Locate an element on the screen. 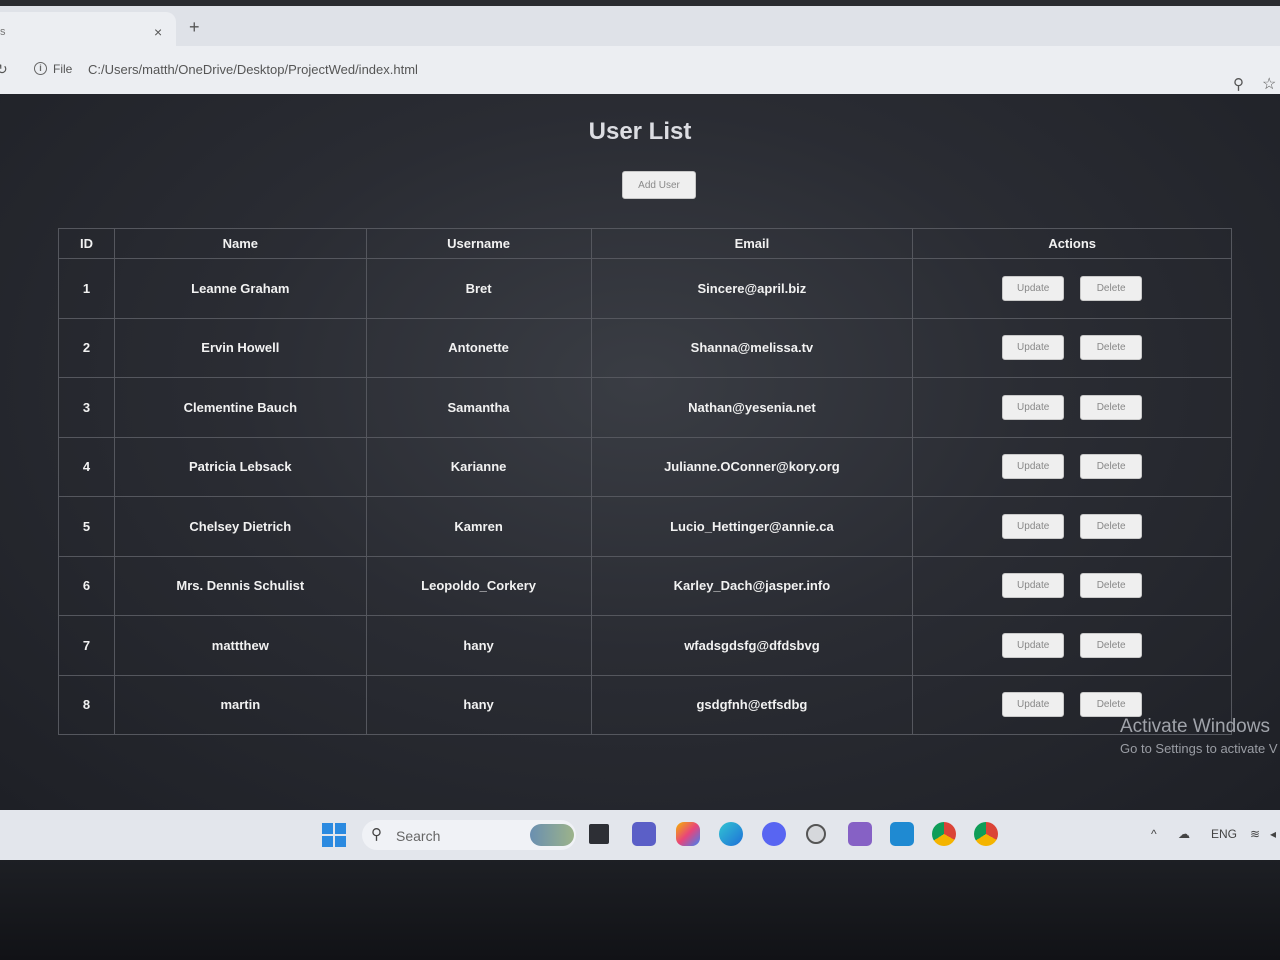  chrome-profile-icon is located at coordinates (986, 834).